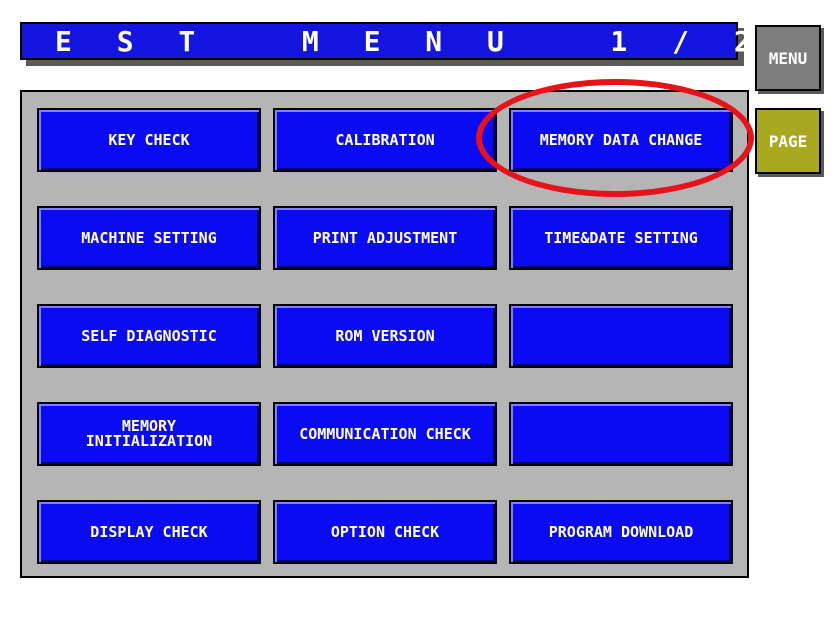 This screenshot has width=838, height=634. What do you see at coordinates (621, 238) in the screenshot?
I see `time-date-setting-button: TIME&DATE SETTING` at bounding box center [621, 238].